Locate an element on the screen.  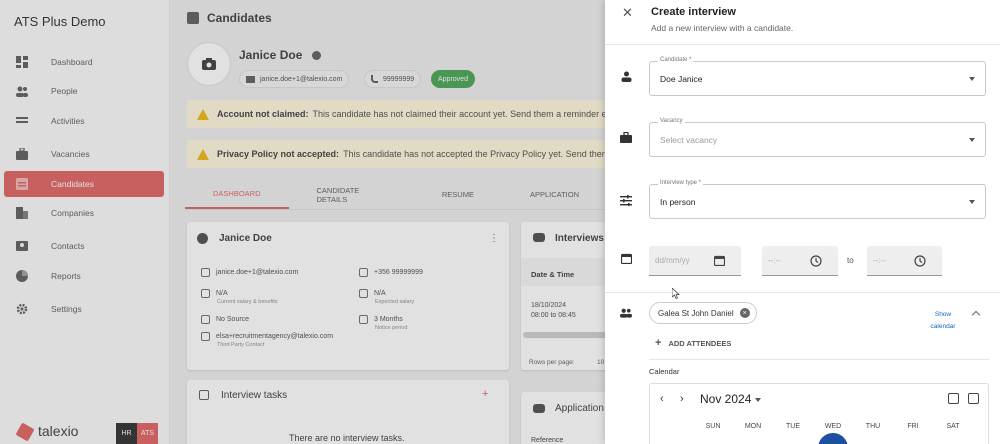
calendar-section-label: Calendar is located at coordinates (664, 371).